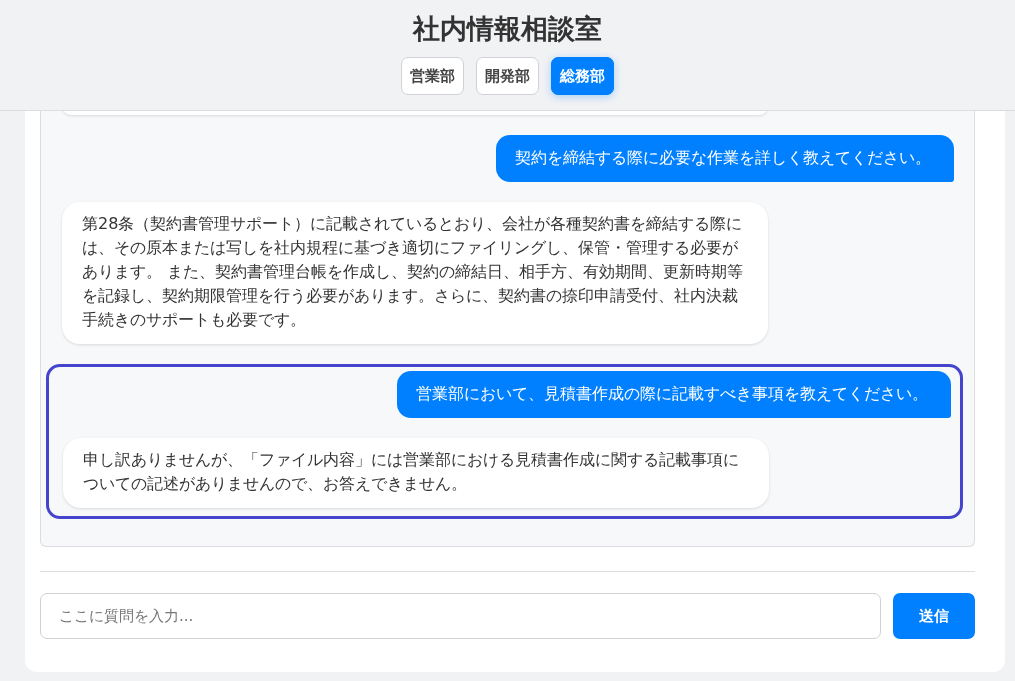 This screenshot has height=681, width=1015. I want to click on app-title: 社内情報相談室, so click(507, 29).